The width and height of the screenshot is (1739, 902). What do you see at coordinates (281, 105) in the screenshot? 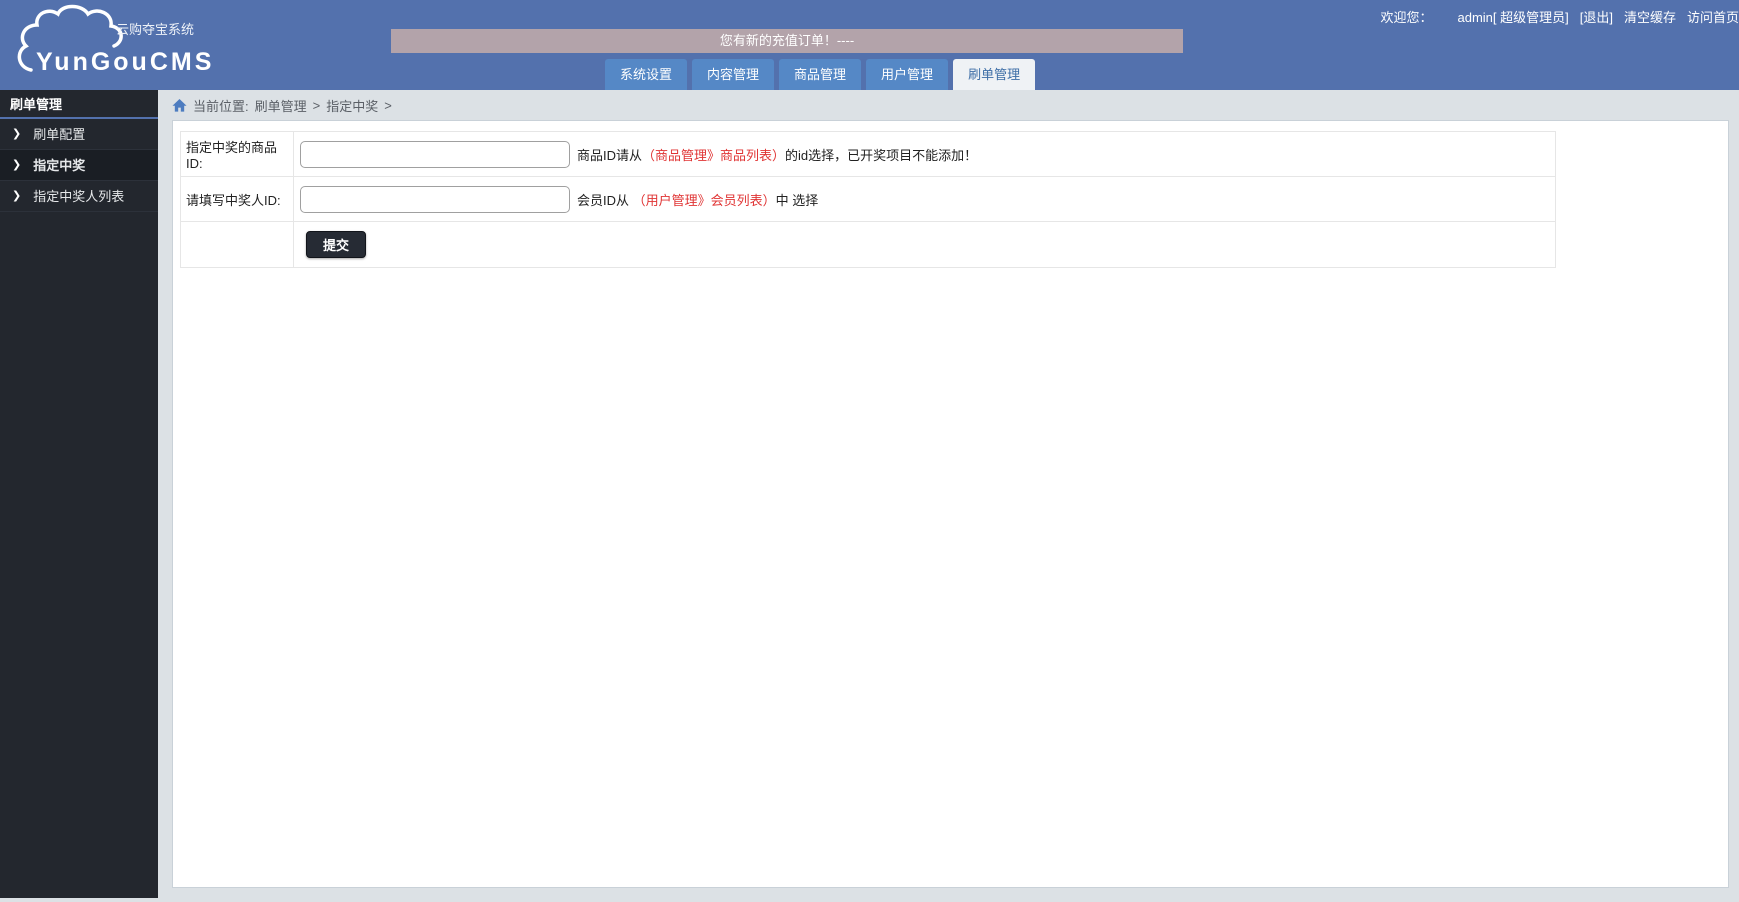
I see `breadcrumb-link-brush-management: 刷单管理` at bounding box center [281, 105].